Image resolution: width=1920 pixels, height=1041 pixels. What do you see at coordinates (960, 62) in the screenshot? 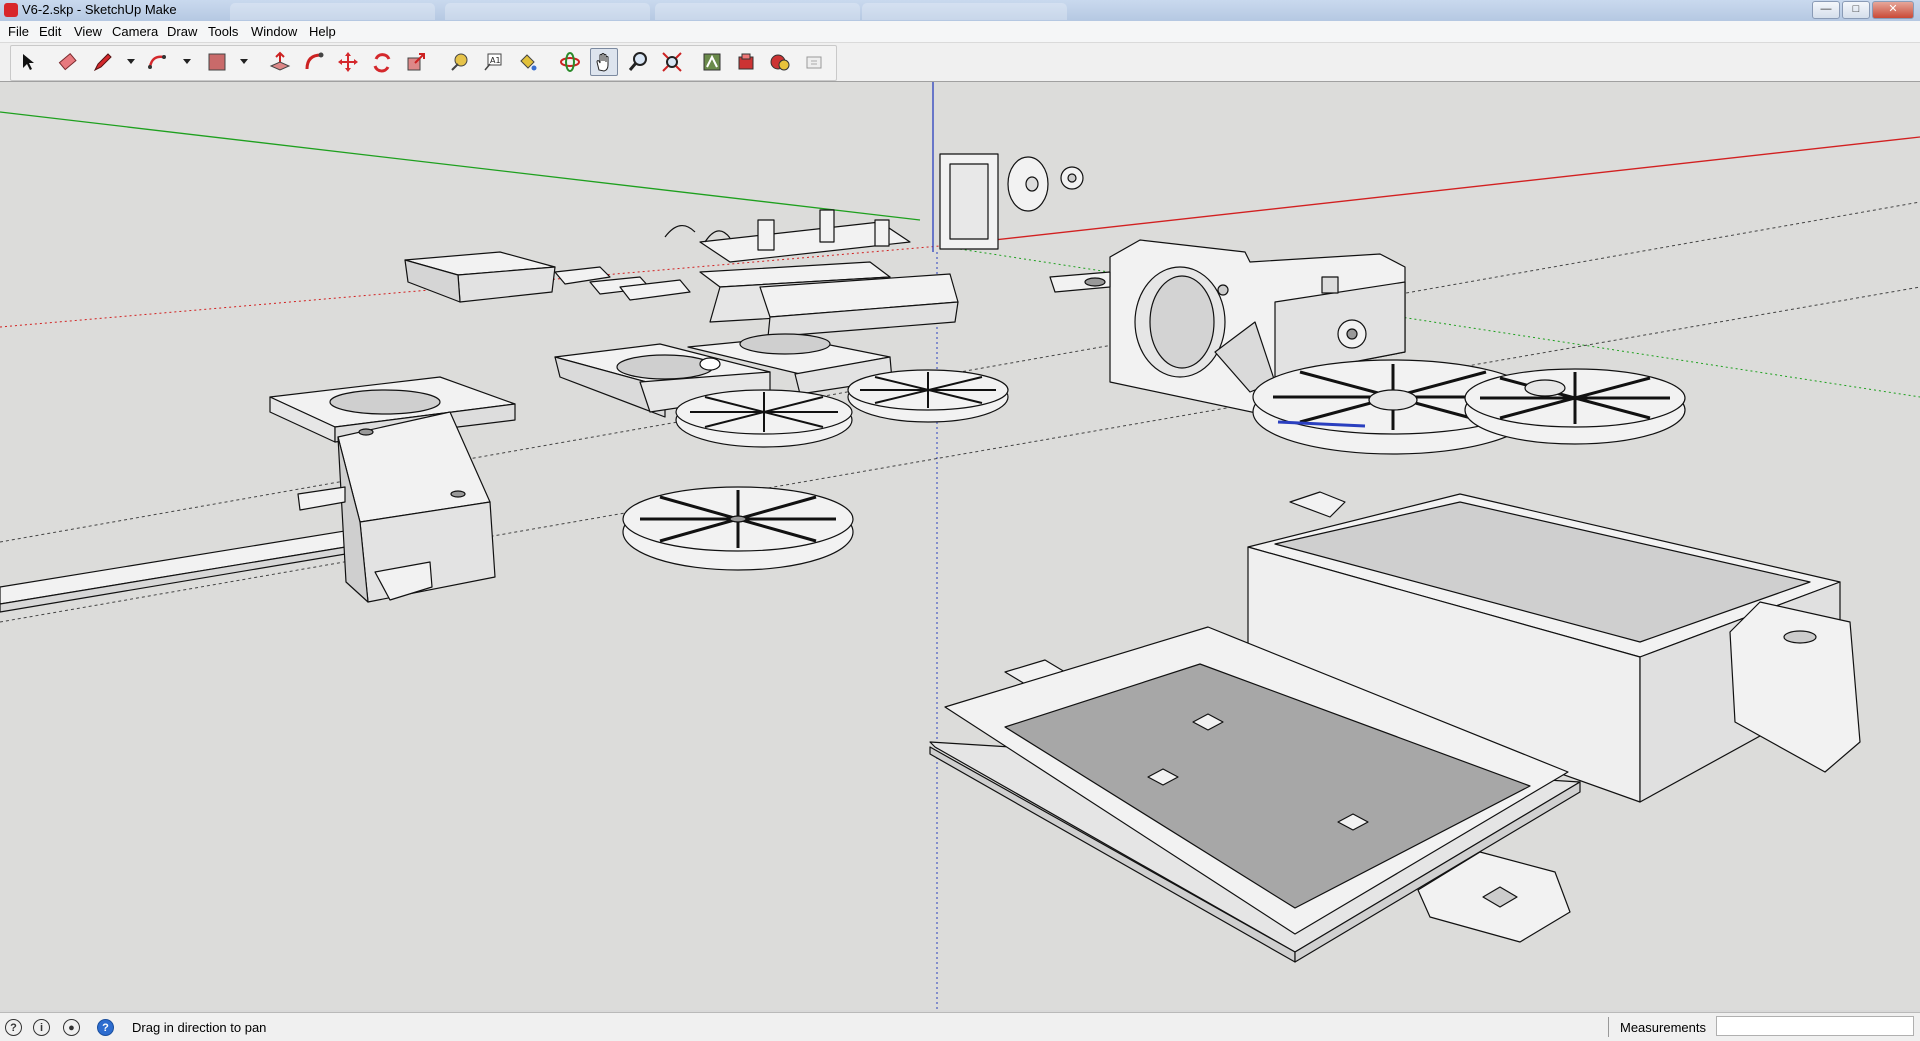
I see `main-toolbar: A1` at bounding box center [960, 62].